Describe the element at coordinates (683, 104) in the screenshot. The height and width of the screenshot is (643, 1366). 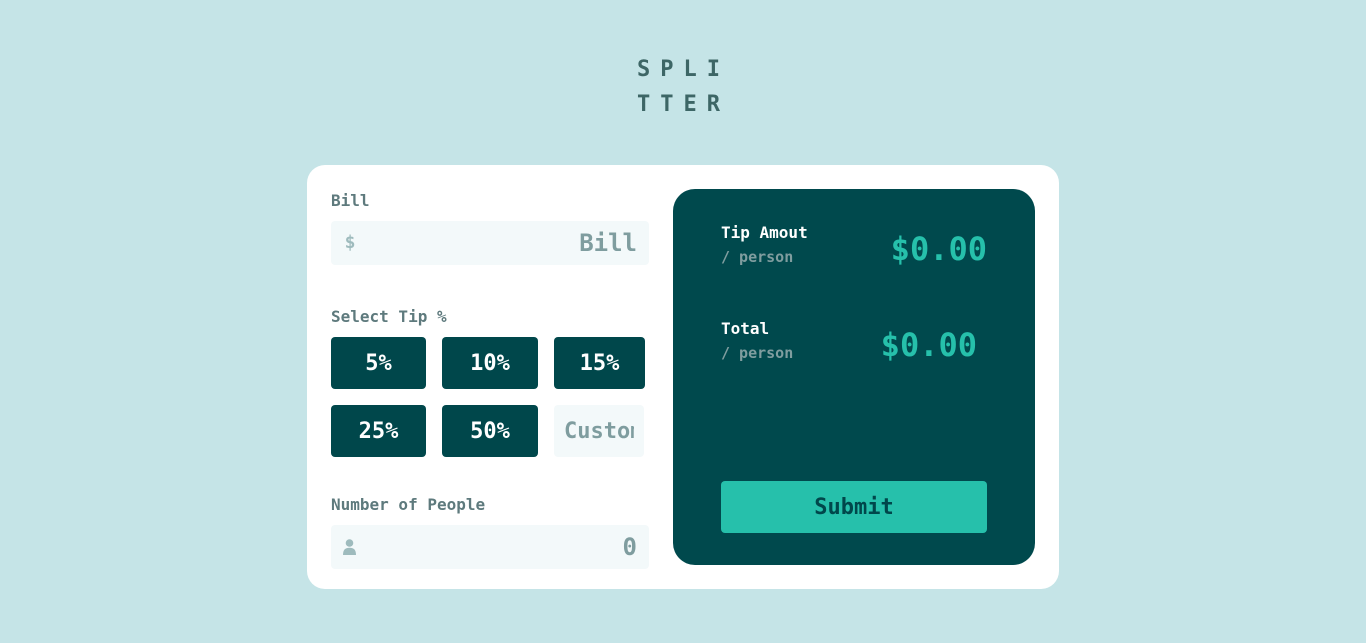
I see `logo-line-2: TTER` at that location.